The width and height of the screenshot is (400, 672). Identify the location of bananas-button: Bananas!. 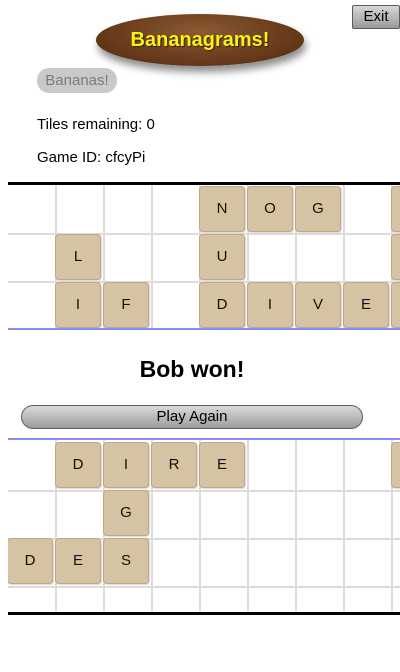
(77, 80).